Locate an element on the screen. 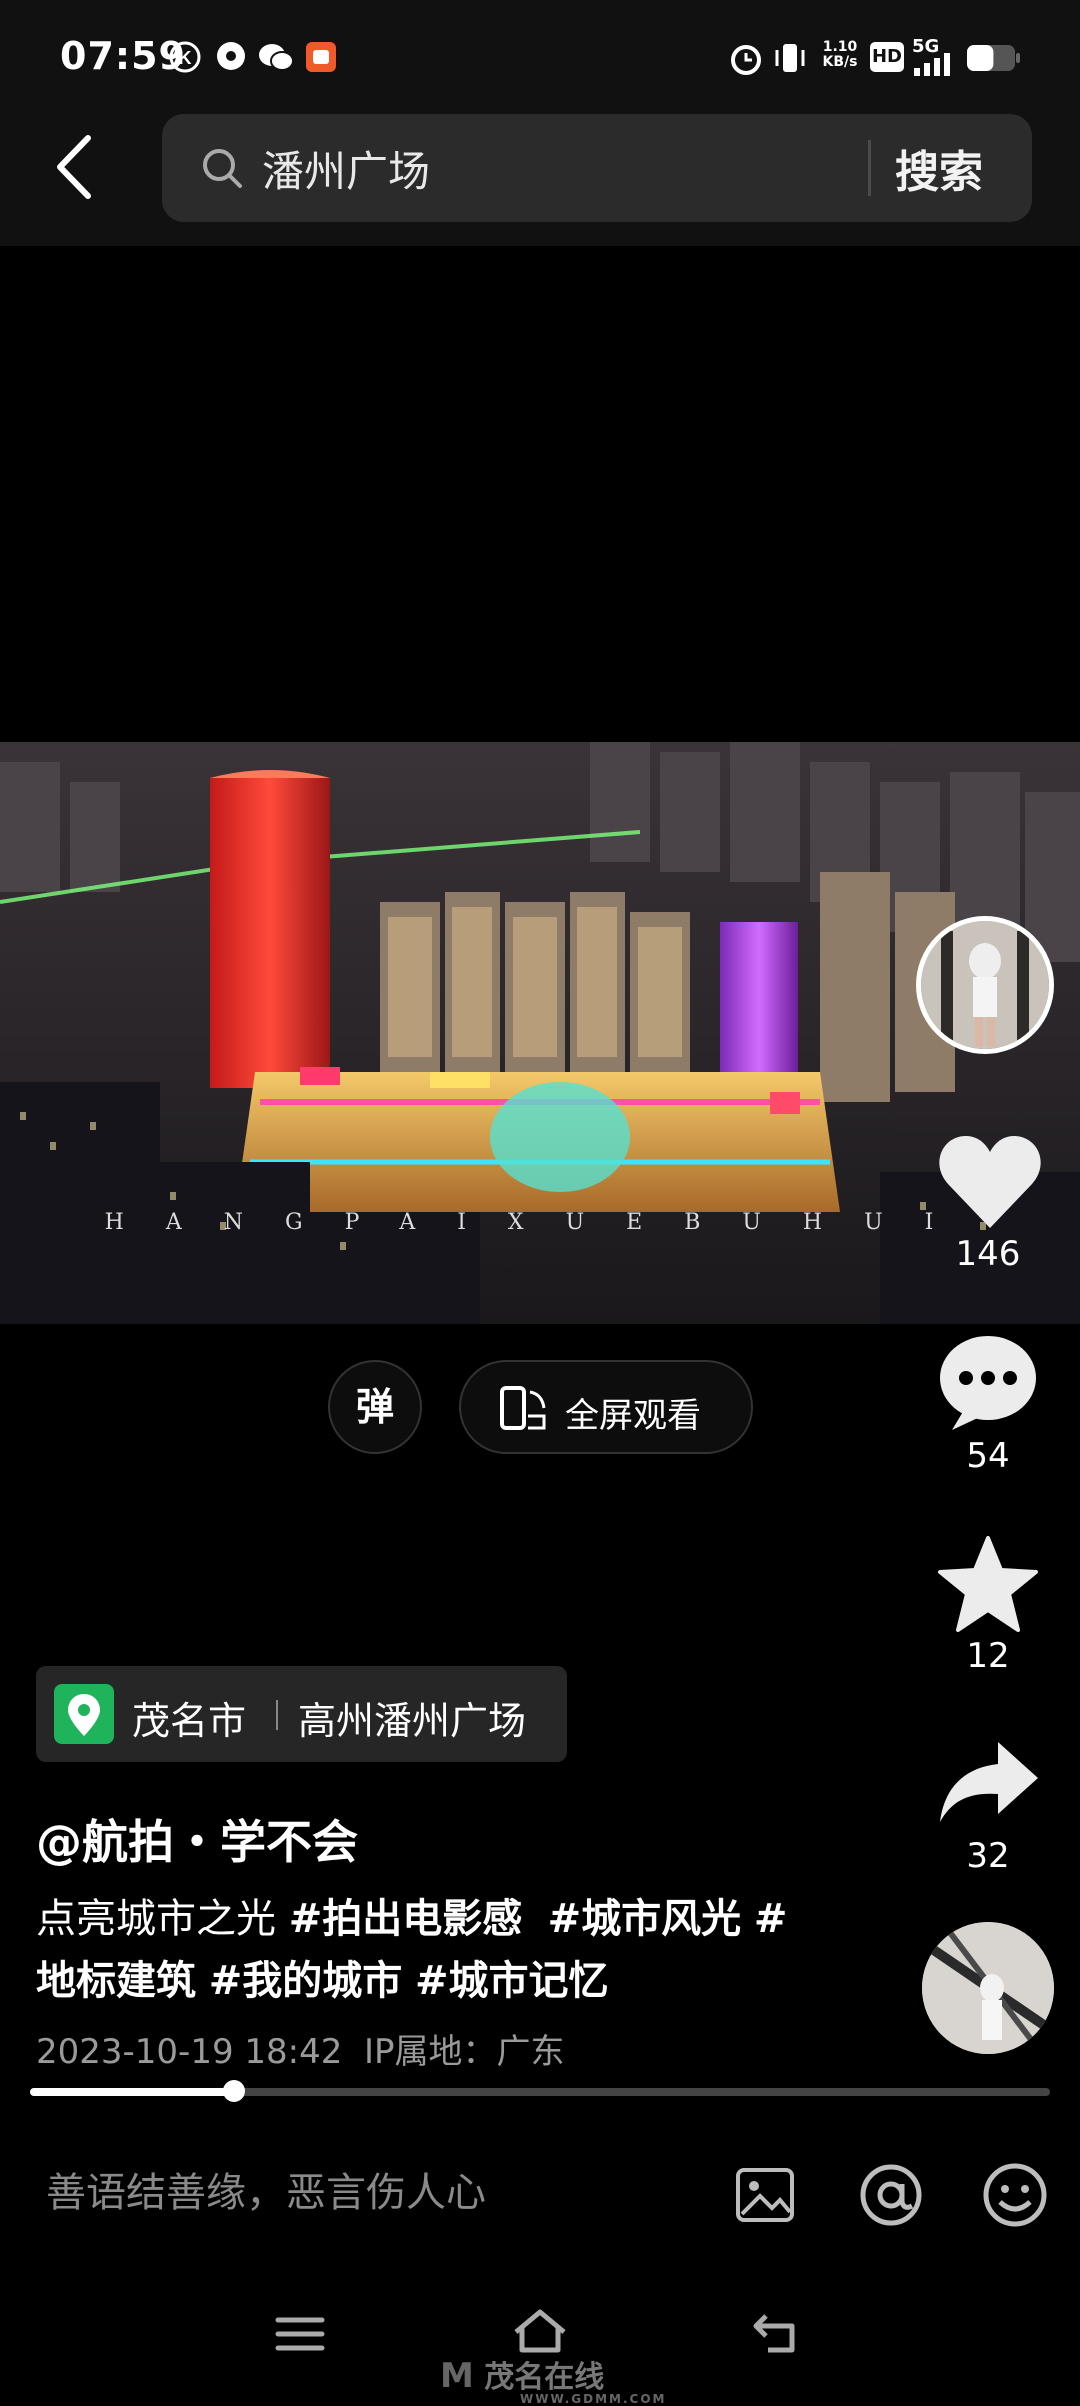 This screenshot has height=2406, width=1080. hashtag: #城市风光 is located at coordinates (645, 1919).